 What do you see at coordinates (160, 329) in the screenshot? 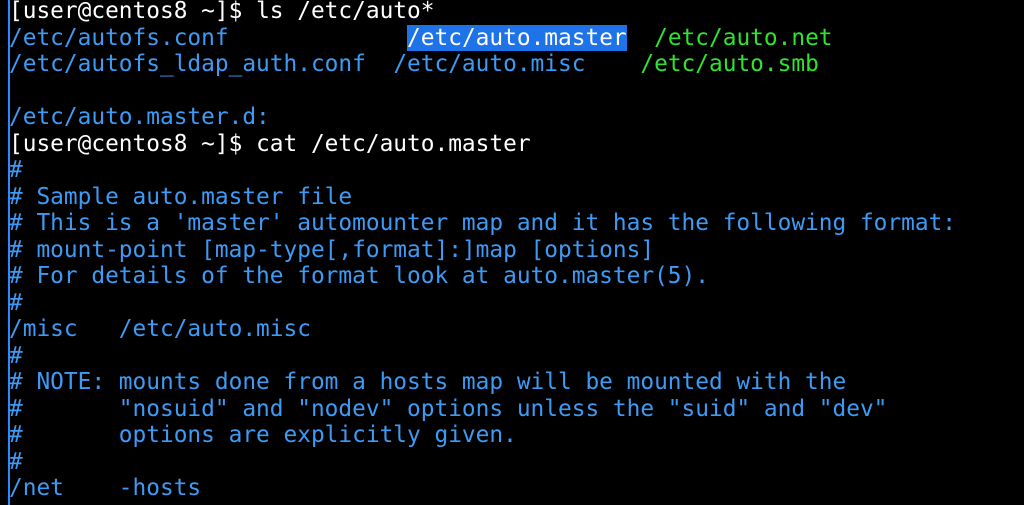
I see `file-content-line: /misc /etc/auto.misc` at bounding box center [160, 329].